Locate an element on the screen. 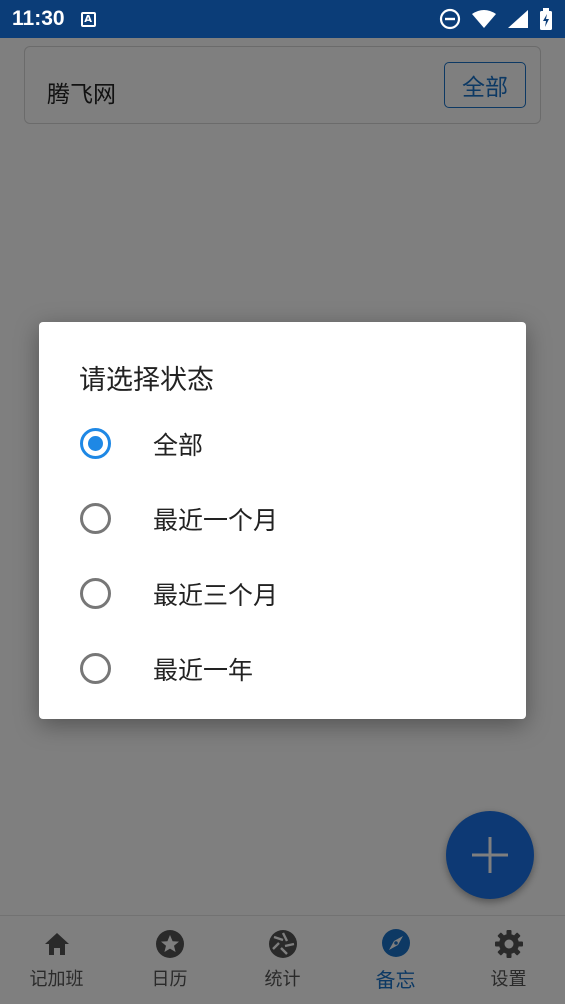  notification-icon: A is located at coordinates (88, 19).